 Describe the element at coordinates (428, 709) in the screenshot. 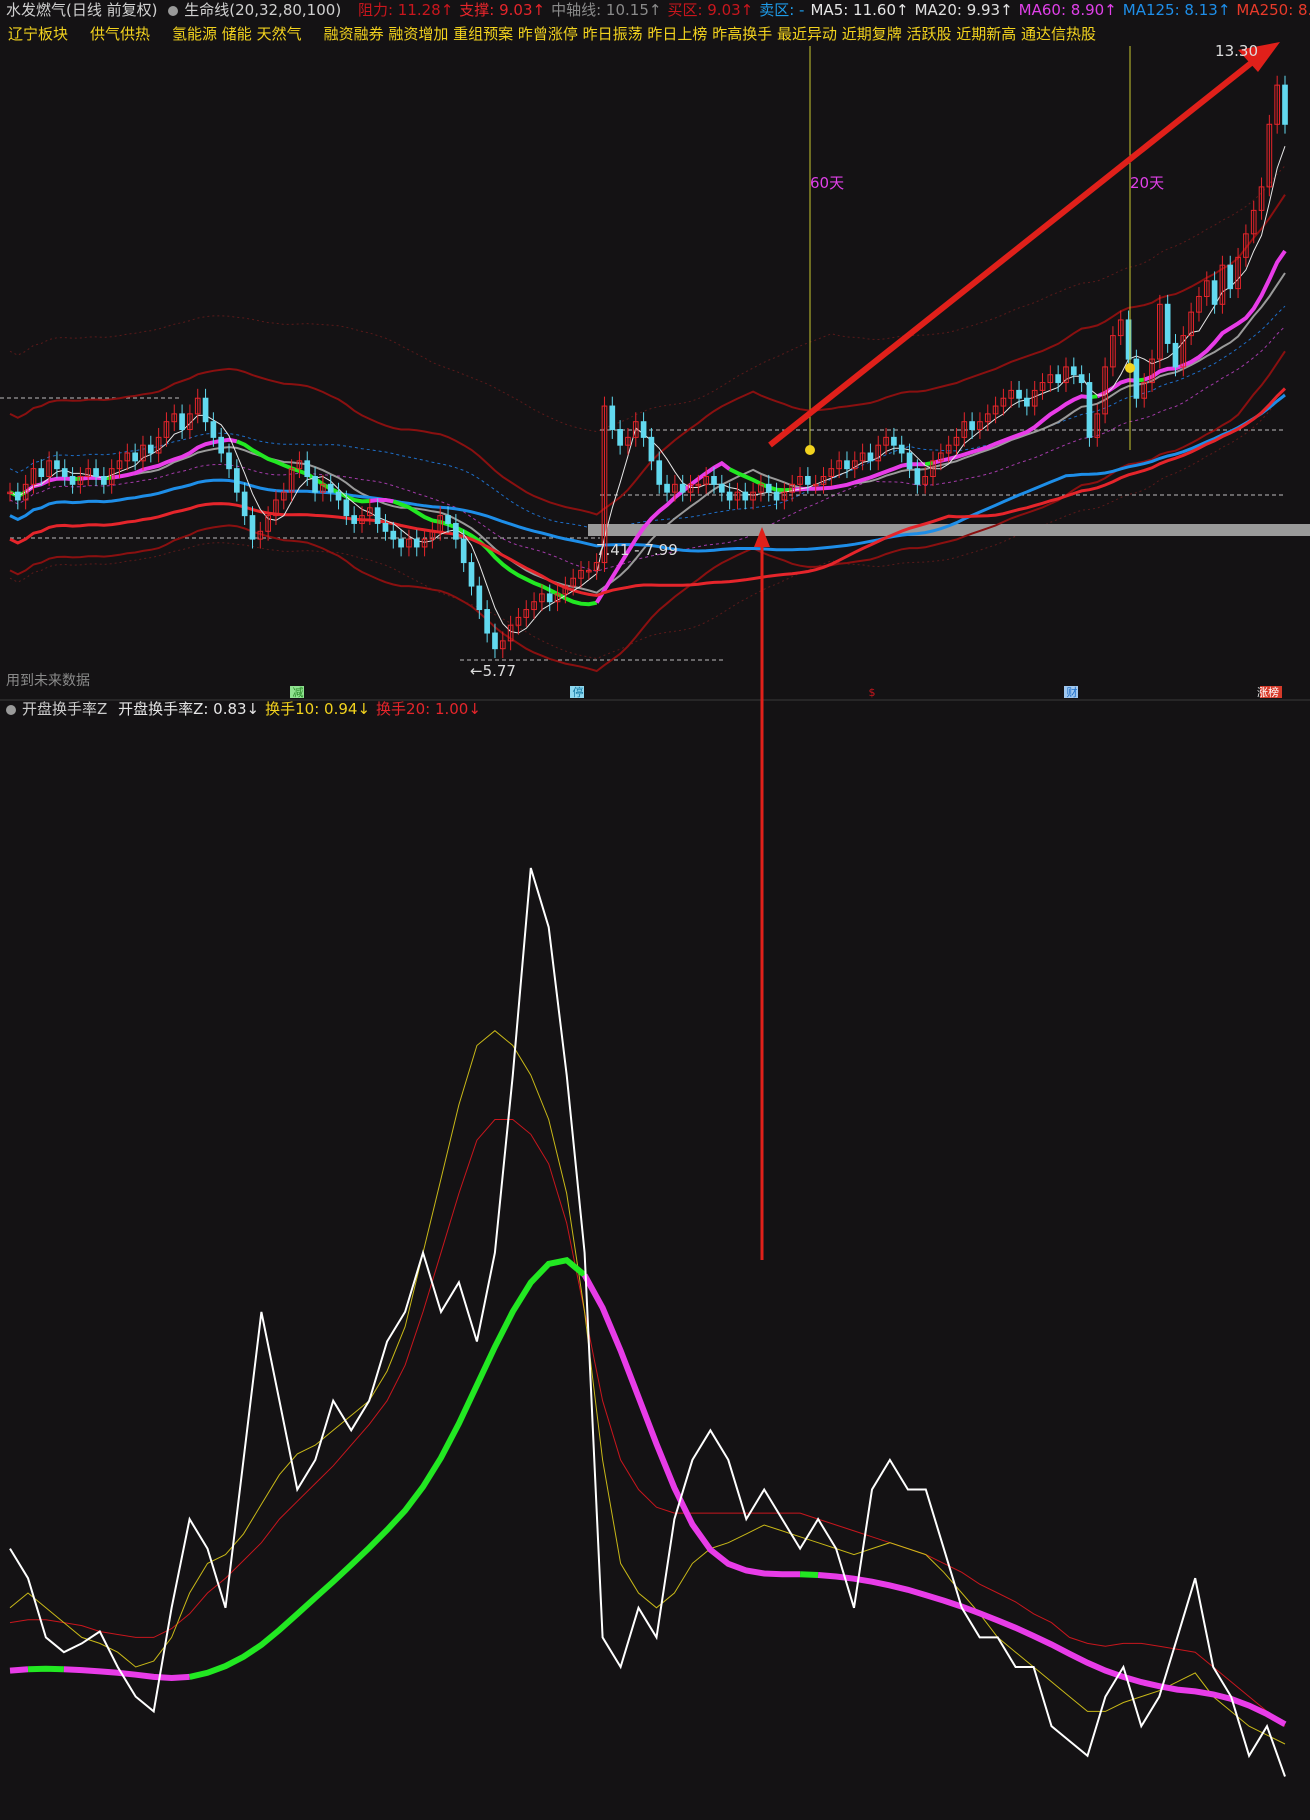

I see `turnover-value-2: 换手20: 1.00↓` at that location.